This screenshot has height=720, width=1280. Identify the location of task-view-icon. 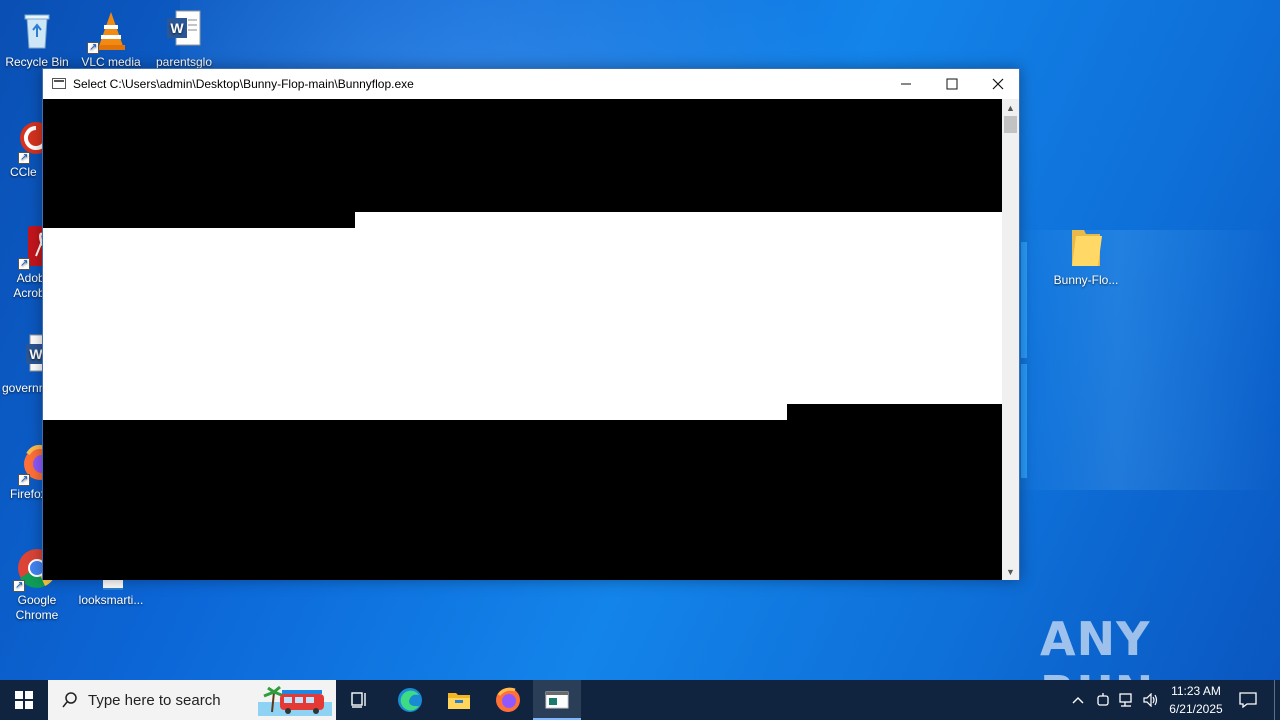
(358, 700).